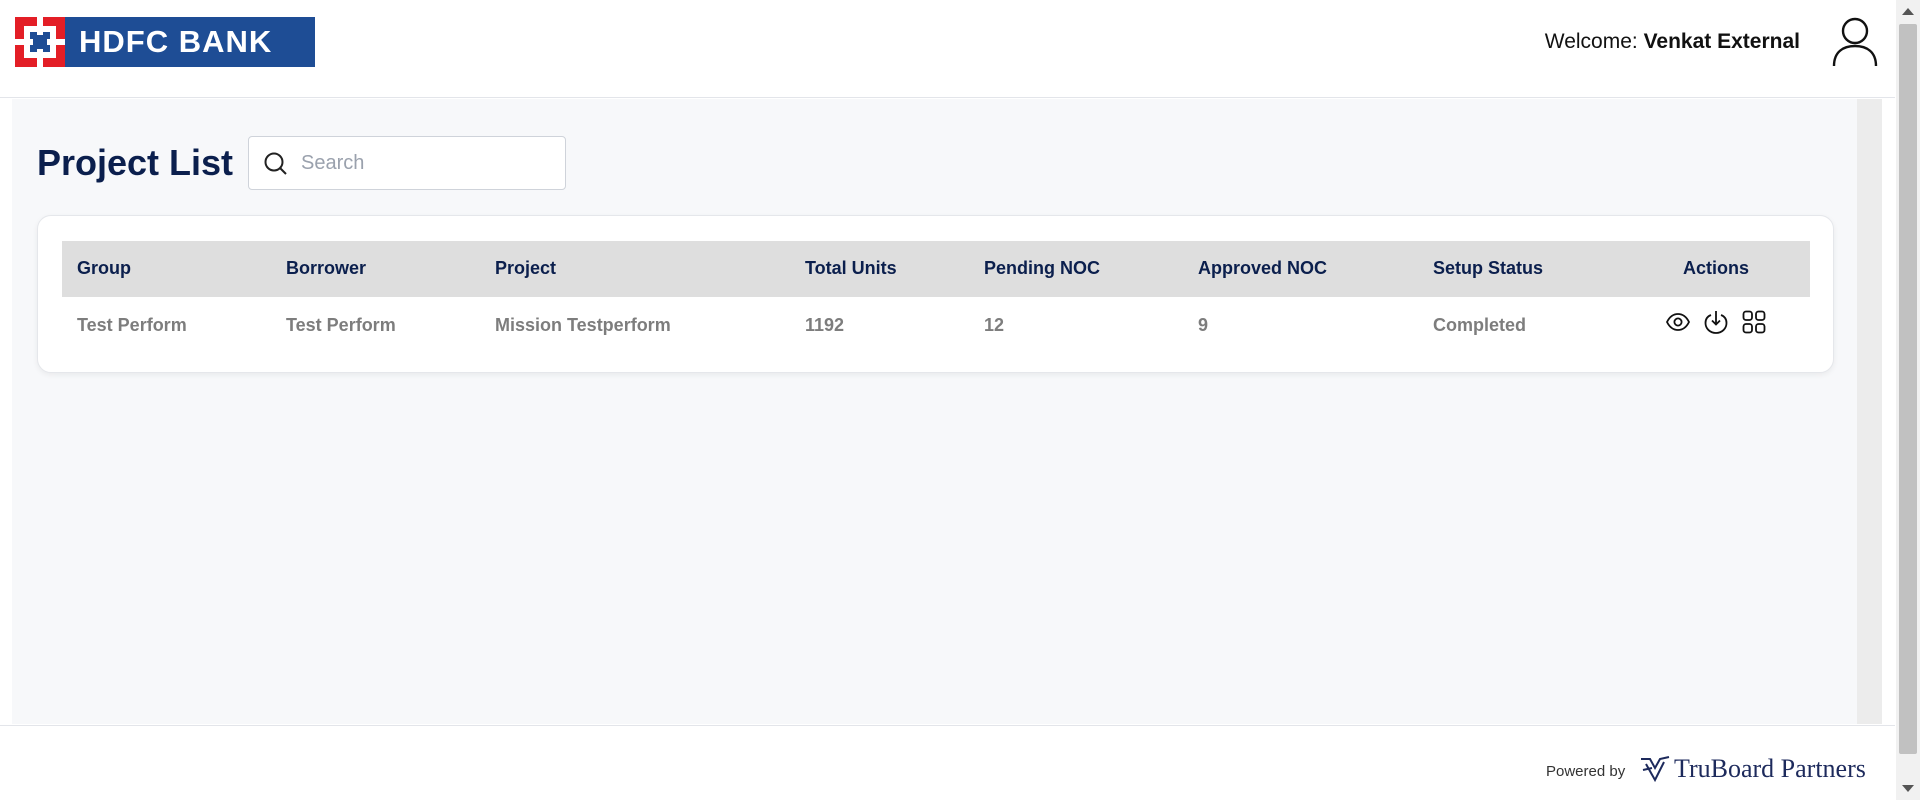  I want to click on column-header-approved-noc: Approved NOC, so click(1262, 268).